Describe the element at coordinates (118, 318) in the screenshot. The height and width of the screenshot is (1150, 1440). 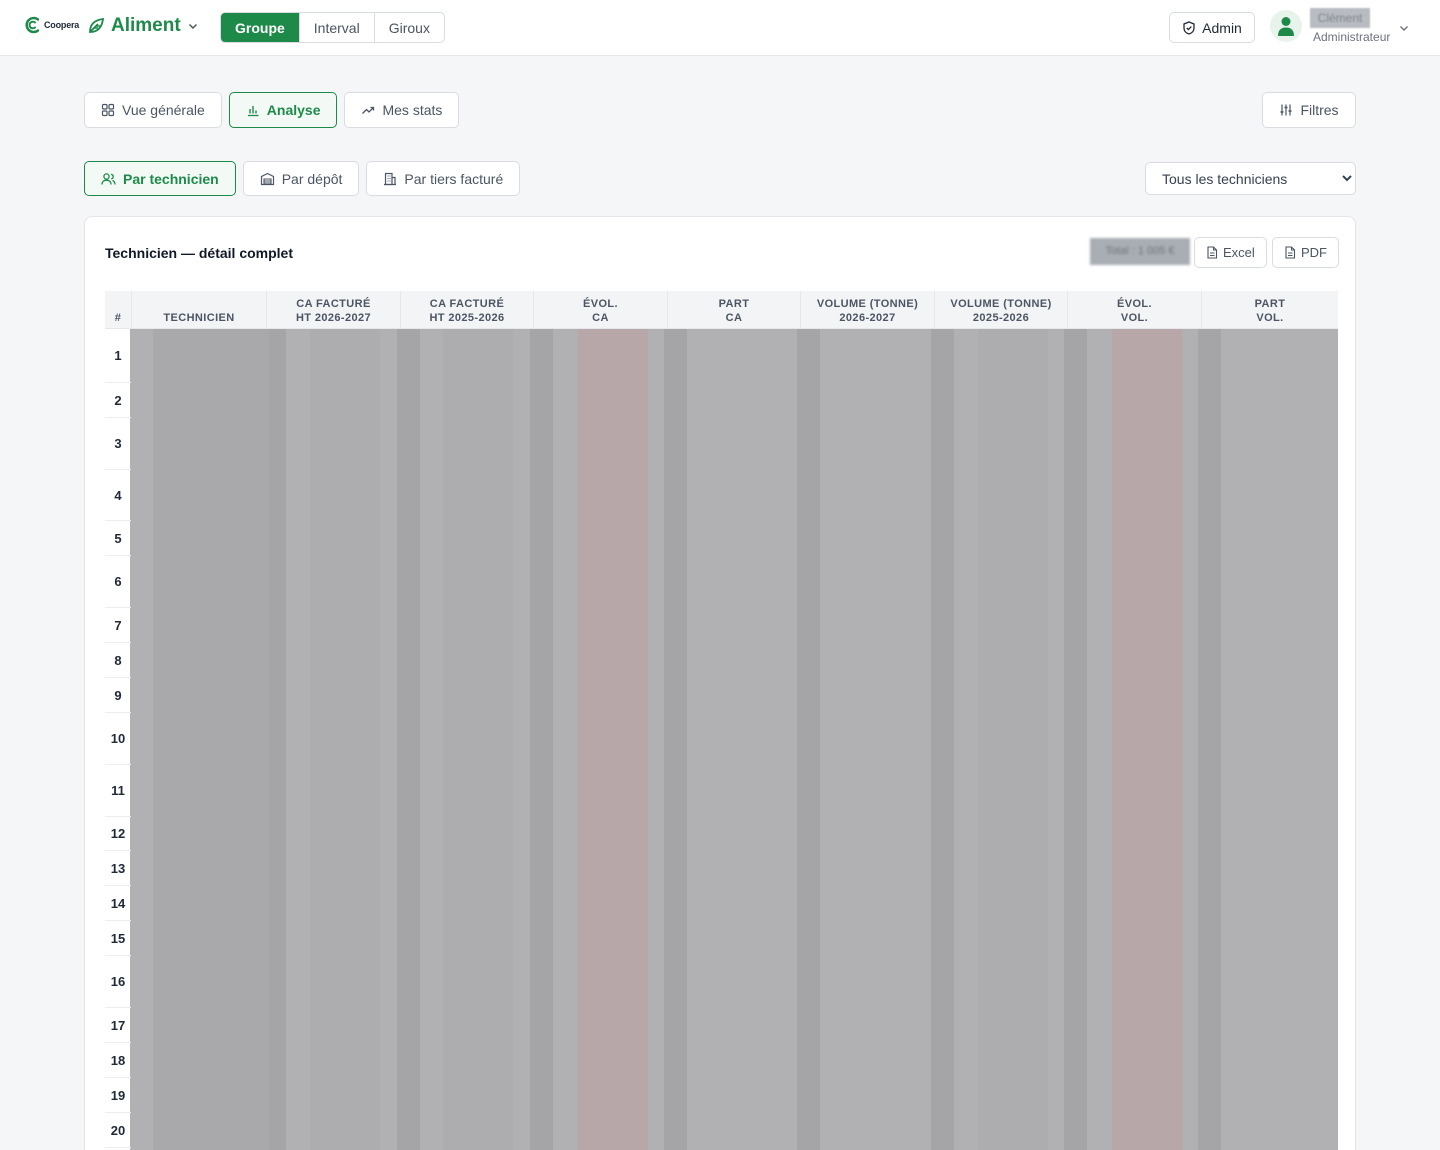
I see `column-header-line1: #` at that location.